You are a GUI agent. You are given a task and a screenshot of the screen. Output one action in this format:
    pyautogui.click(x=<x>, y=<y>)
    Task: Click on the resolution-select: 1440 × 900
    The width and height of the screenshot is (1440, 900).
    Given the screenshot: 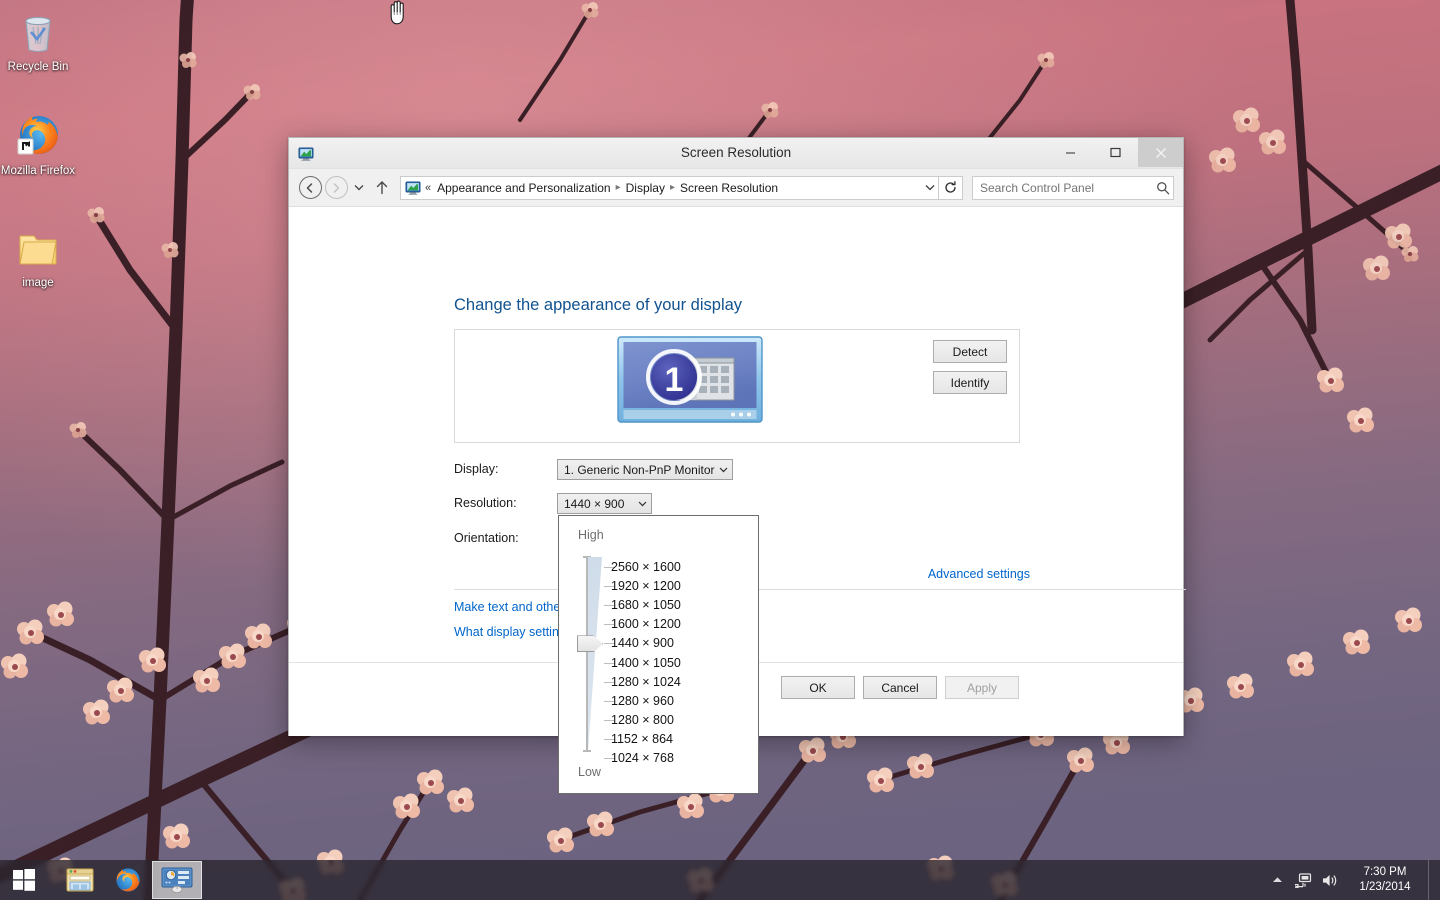 What is the action you would take?
    pyautogui.click(x=604, y=503)
    